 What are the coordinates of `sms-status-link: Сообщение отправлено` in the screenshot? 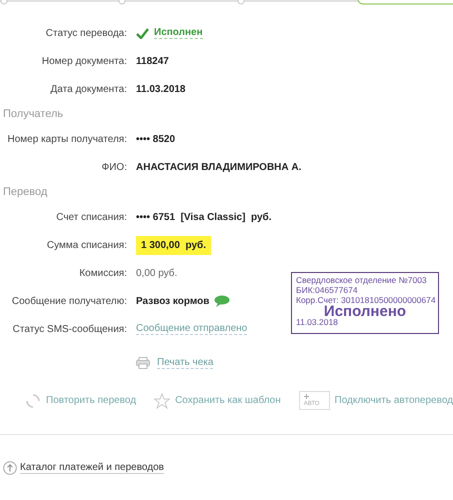 It's located at (192, 329).